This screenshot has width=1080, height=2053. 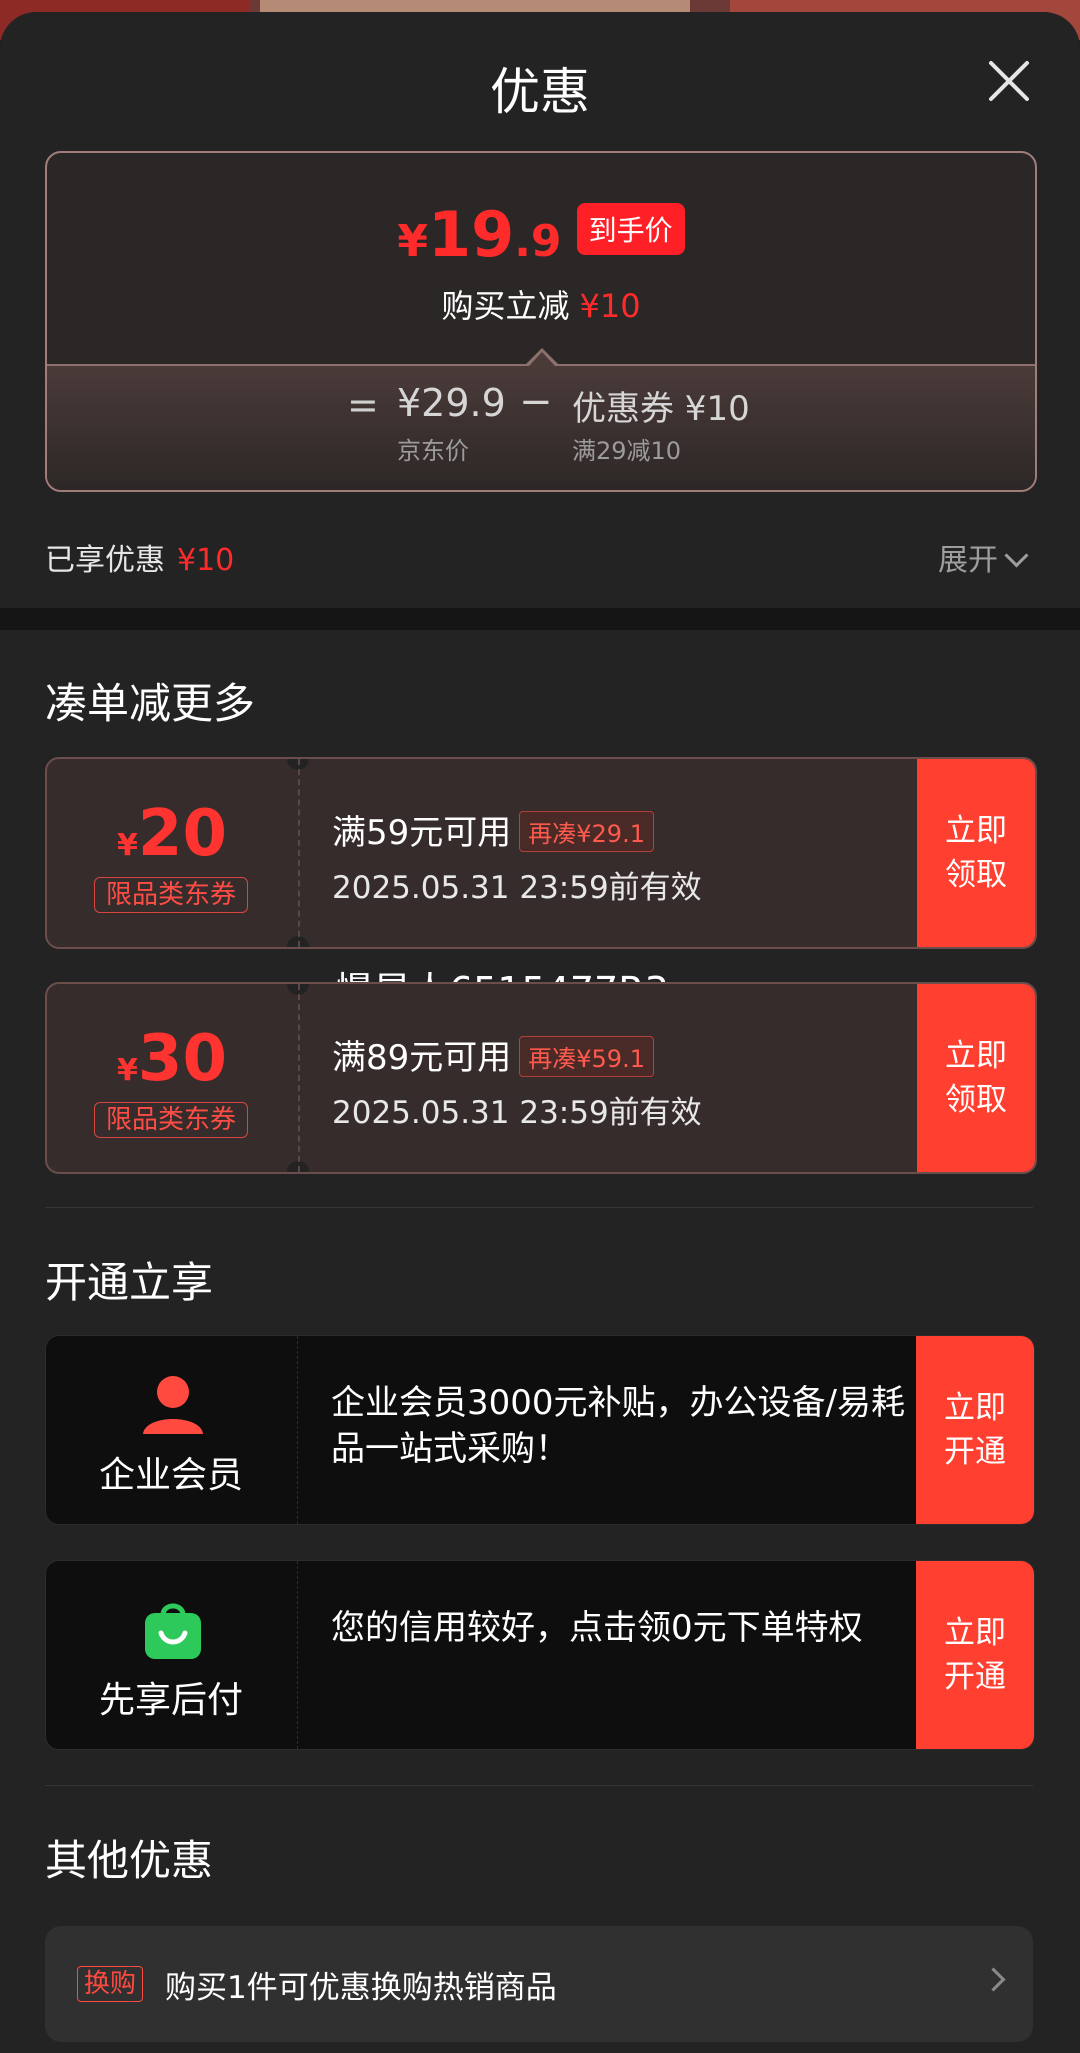 What do you see at coordinates (661, 409) in the screenshot?
I see `coupon-deduction: 优惠券 ¥10` at bounding box center [661, 409].